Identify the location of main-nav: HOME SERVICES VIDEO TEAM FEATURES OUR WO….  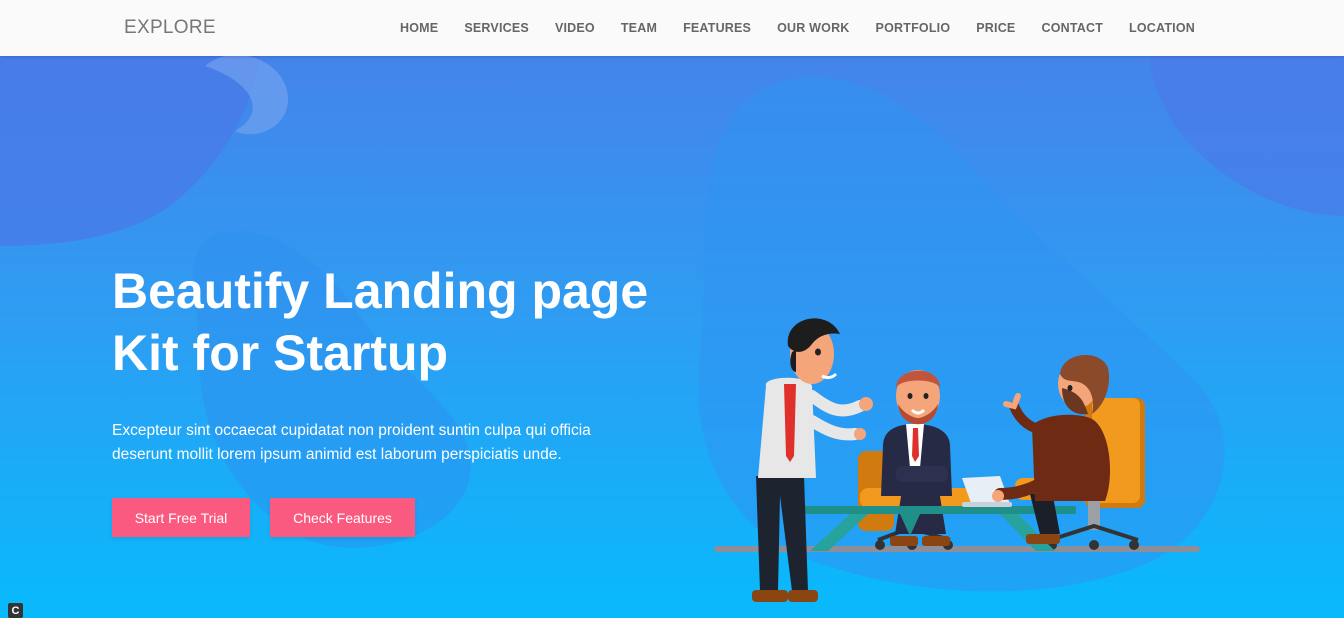
(797, 28).